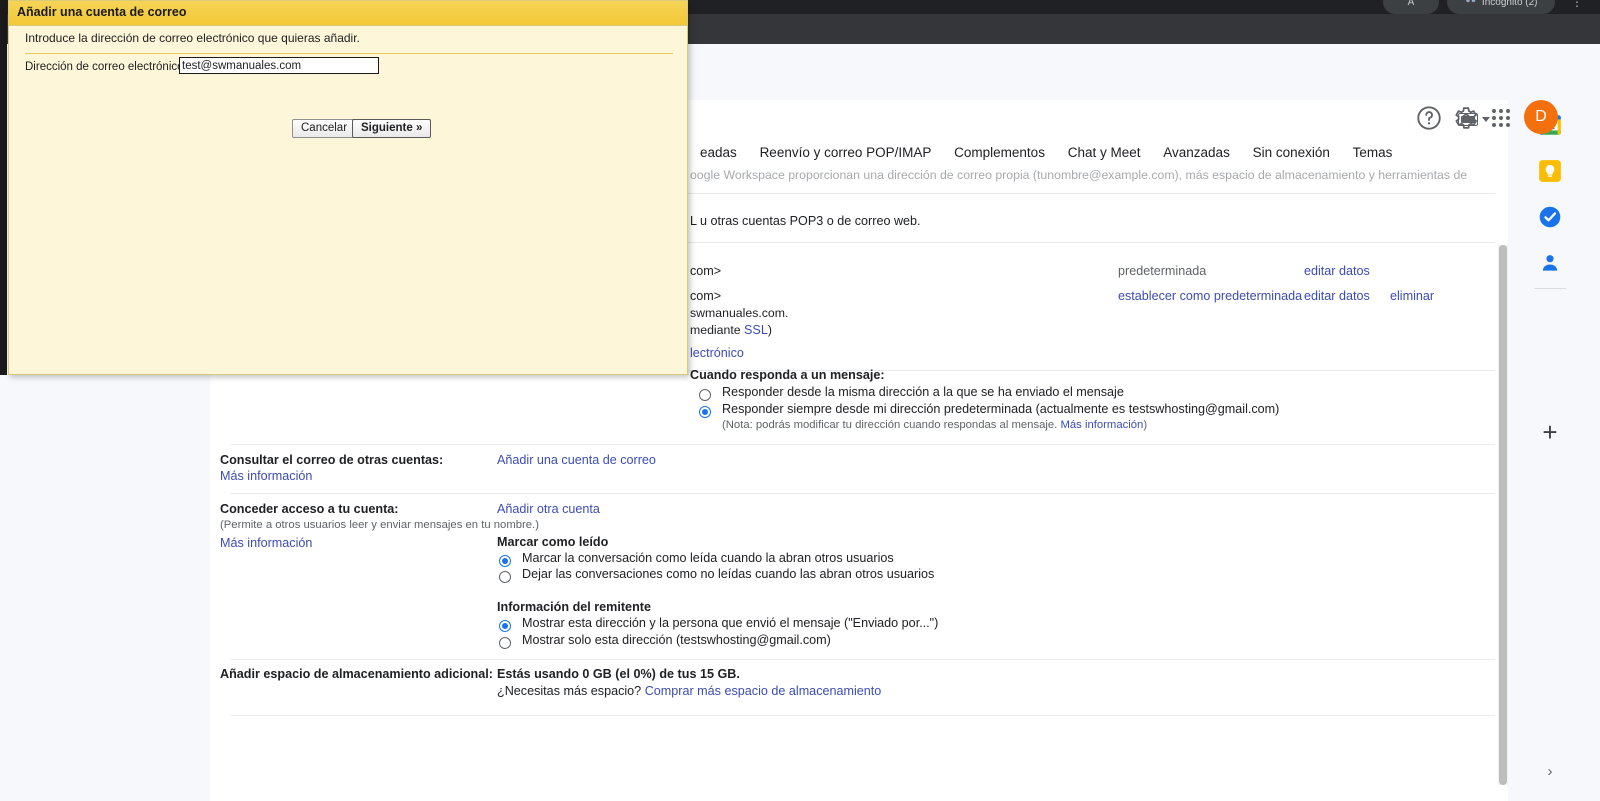 Image resolution: width=1600 pixels, height=801 pixels. Describe the element at coordinates (999, 153) in the screenshot. I see `tab-complementos: Complementos` at that location.